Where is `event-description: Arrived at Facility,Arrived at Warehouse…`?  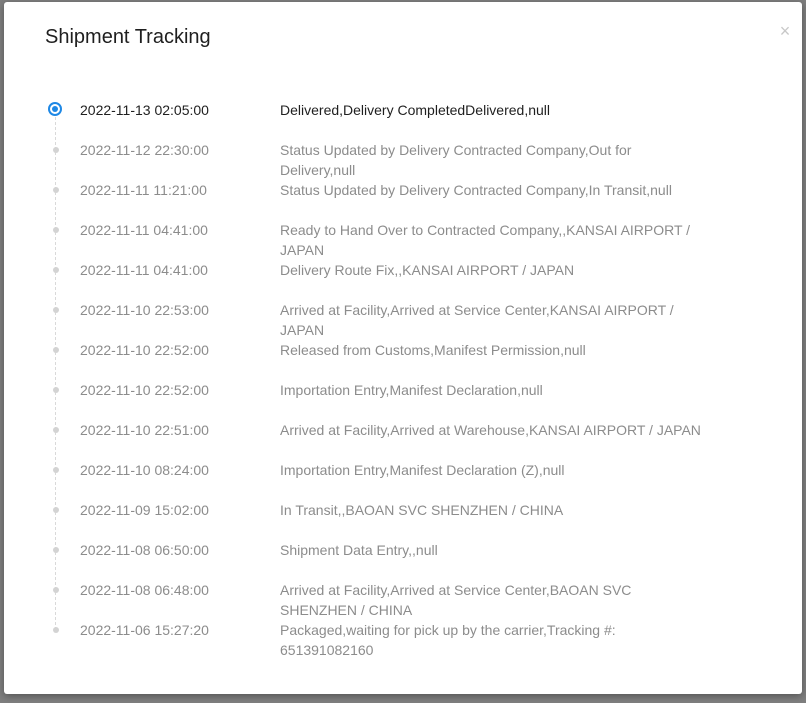
event-description: Arrived at Facility,Arrived at Warehouse… is located at coordinates (490, 430).